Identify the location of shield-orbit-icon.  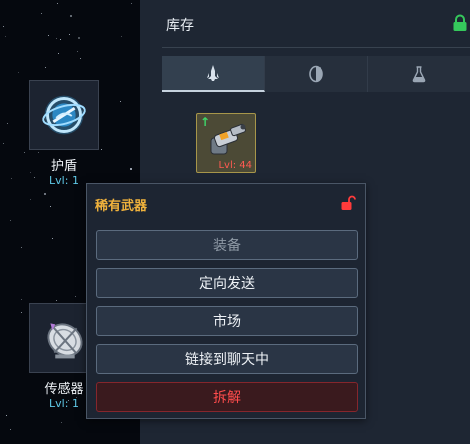
(64, 115).